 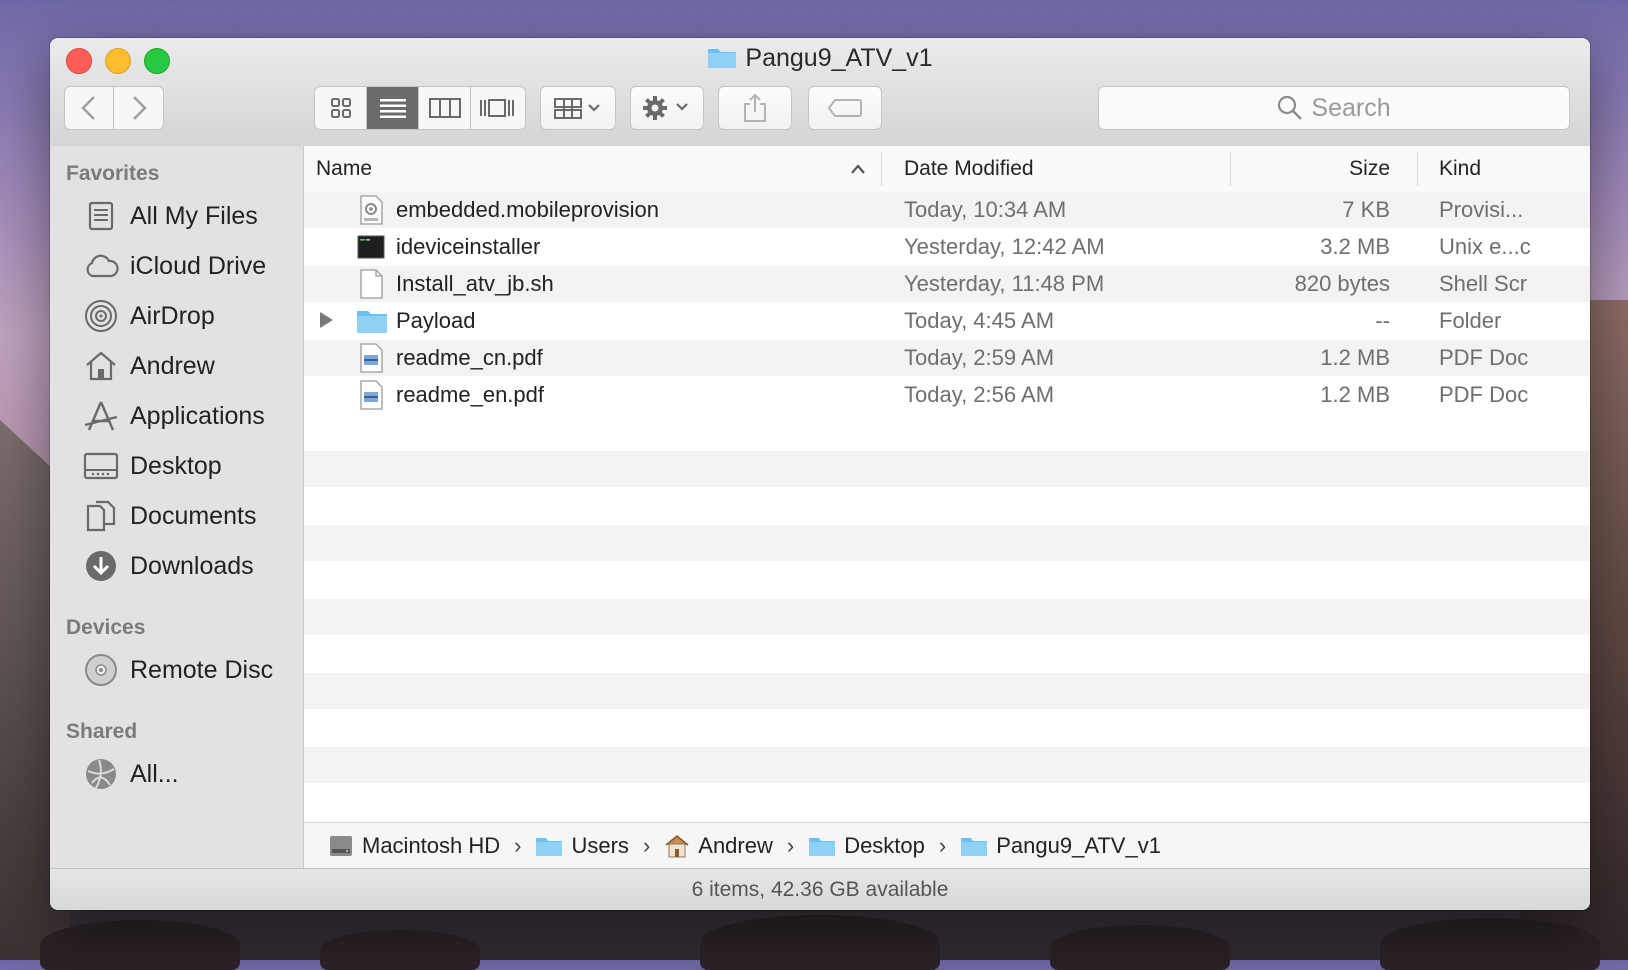 I want to click on file-date: Today, 2:56 AM, so click(x=979, y=394).